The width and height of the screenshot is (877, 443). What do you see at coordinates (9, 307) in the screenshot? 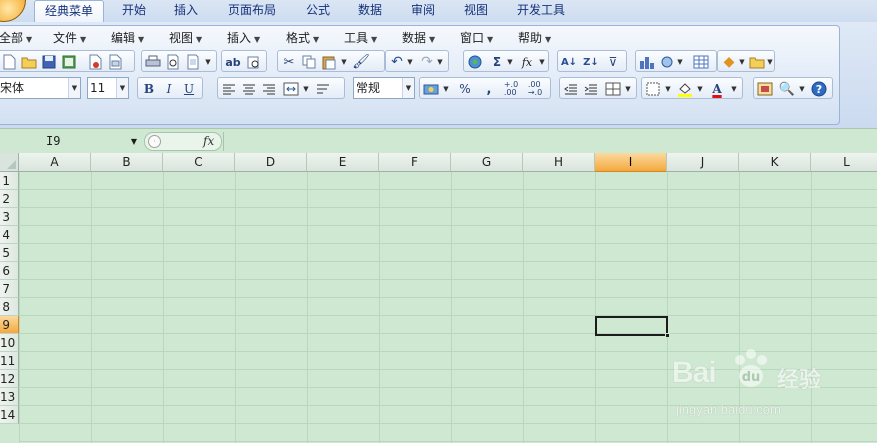
I see `row-header-8: 8` at bounding box center [9, 307].